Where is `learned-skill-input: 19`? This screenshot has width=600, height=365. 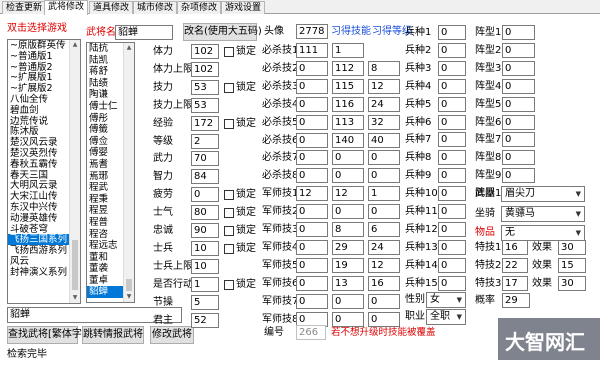 learned-skill-input: 19 is located at coordinates (348, 265).